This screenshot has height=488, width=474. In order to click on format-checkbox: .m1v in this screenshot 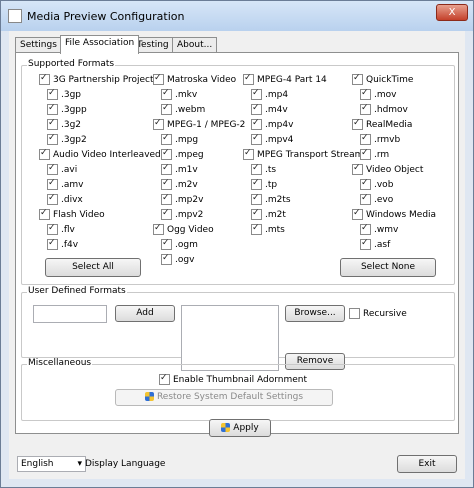, I will do `click(179, 169)`.